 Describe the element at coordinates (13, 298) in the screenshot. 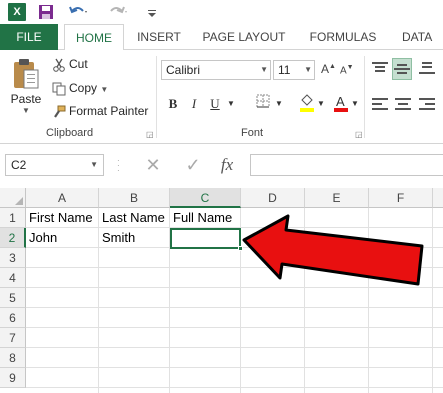

I see `row-header-5: 5` at that location.